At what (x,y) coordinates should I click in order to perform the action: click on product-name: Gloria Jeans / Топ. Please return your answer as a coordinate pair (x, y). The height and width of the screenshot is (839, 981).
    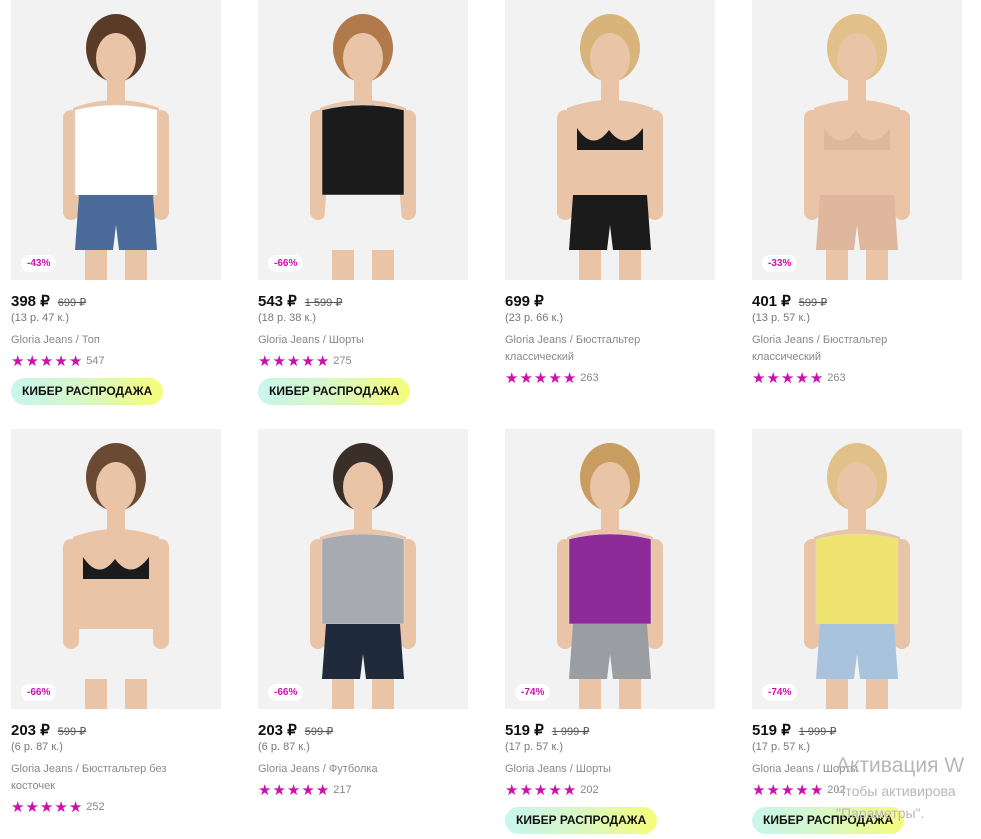
    Looking at the image, I should click on (106, 340).